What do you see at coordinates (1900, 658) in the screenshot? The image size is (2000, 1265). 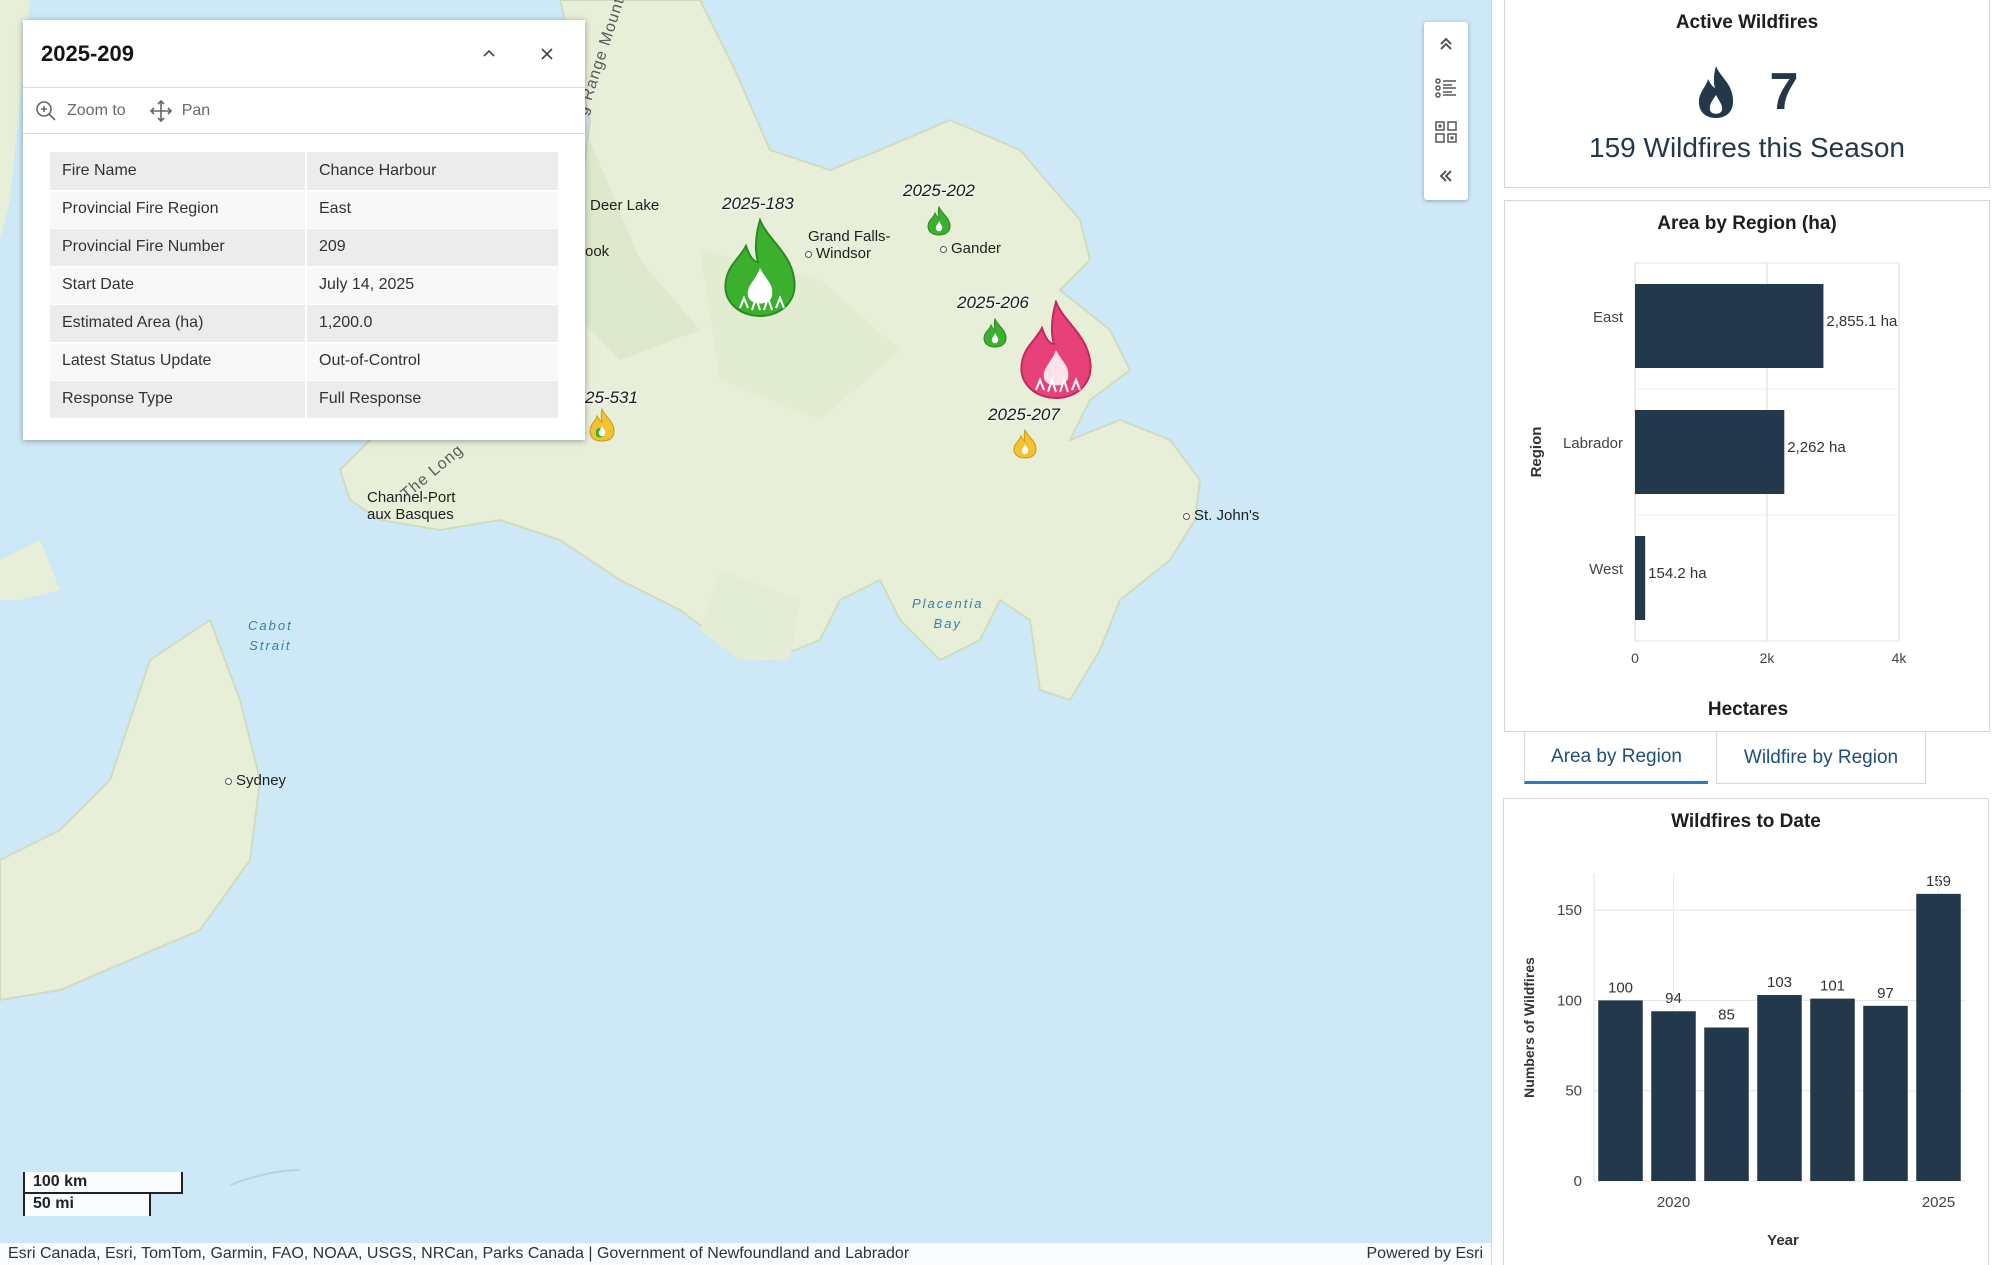 I see `x-tick-label: 4k` at bounding box center [1900, 658].